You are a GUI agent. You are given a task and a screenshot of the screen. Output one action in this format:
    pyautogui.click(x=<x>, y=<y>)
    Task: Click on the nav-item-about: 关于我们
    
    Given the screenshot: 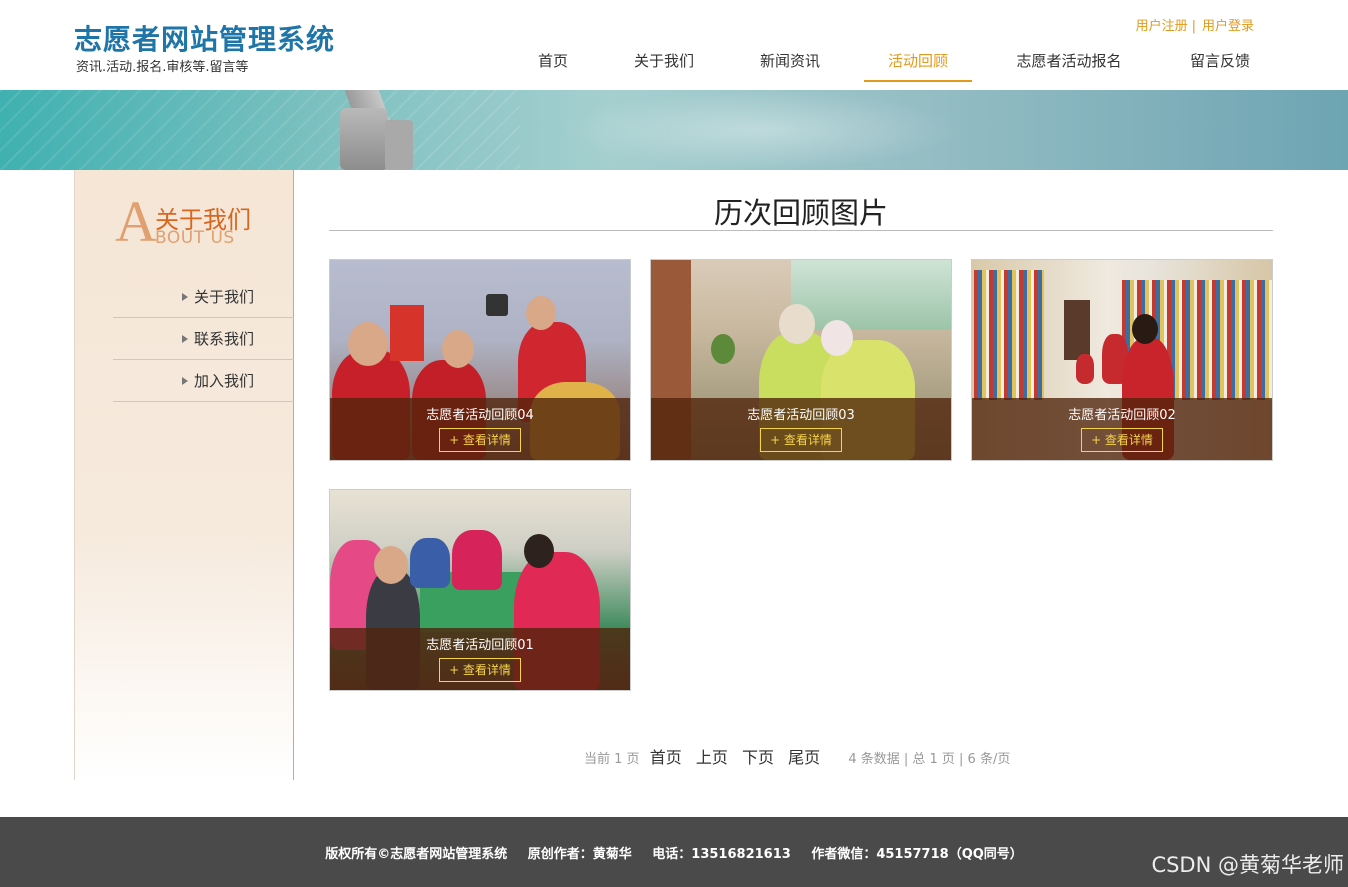 What is the action you would take?
    pyautogui.click(x=664, y=65)
    